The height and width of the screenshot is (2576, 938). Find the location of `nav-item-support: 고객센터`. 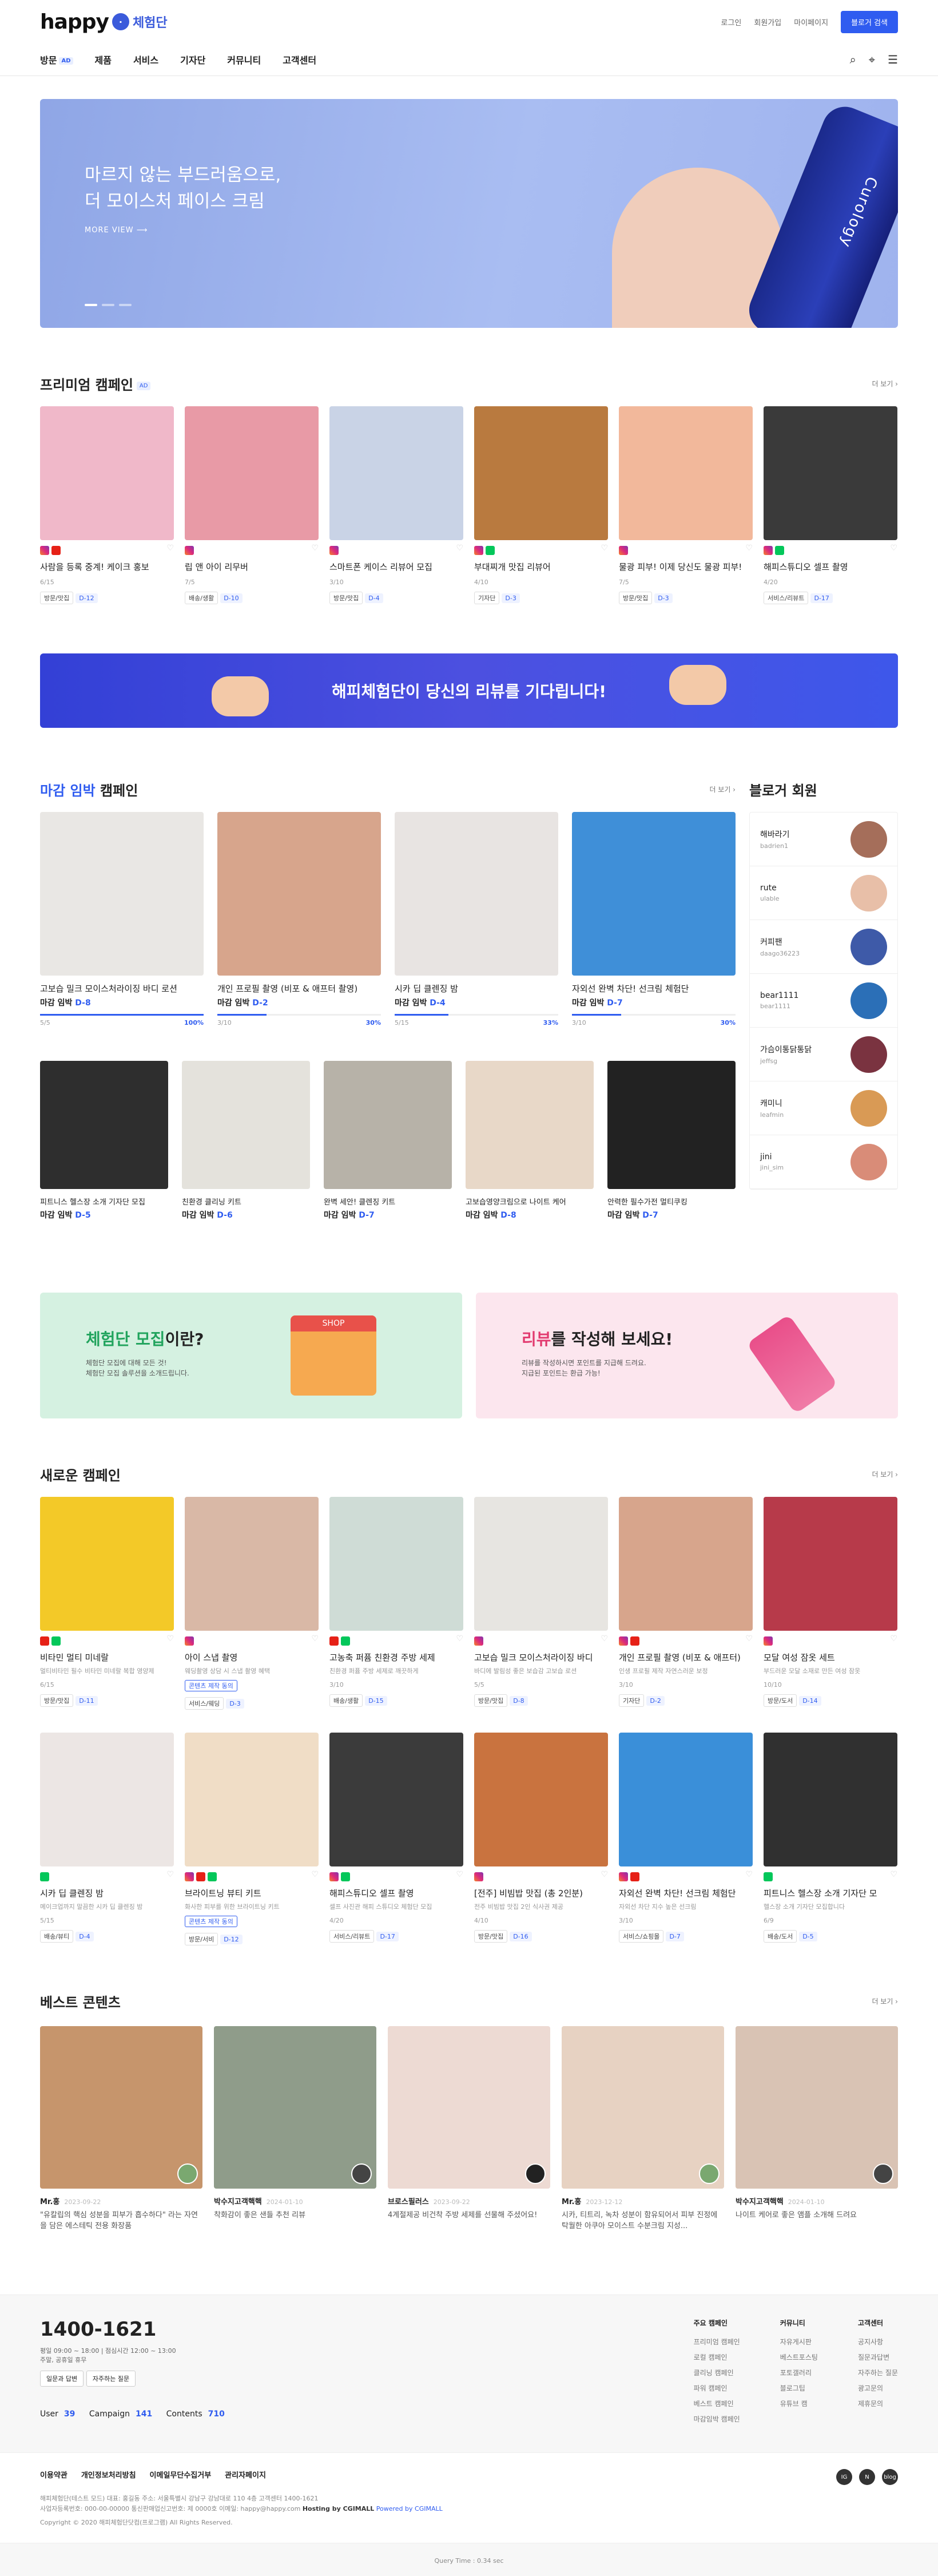

nav-item-support: 고객센터 is located at coordinates (299, 60).